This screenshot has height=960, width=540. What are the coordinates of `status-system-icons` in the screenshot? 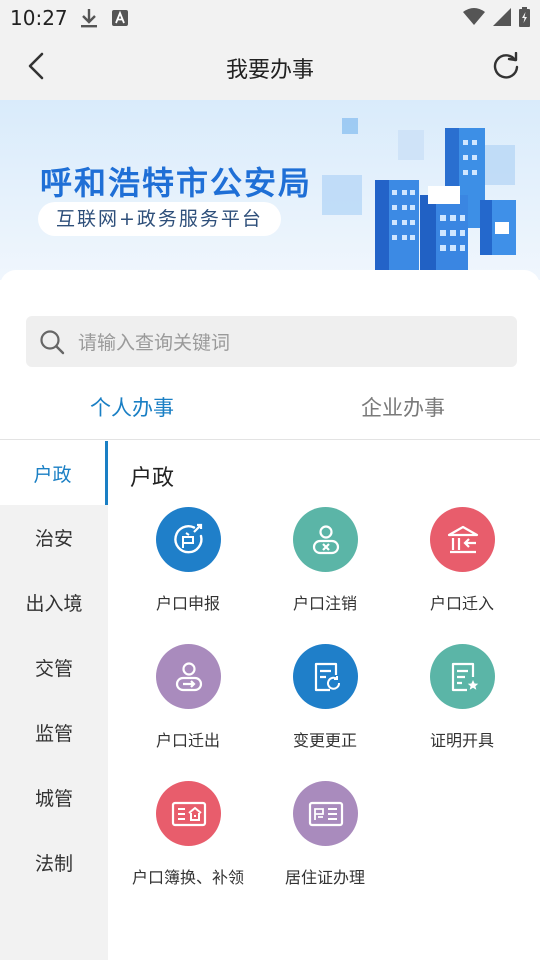 It's located at (496, 19).